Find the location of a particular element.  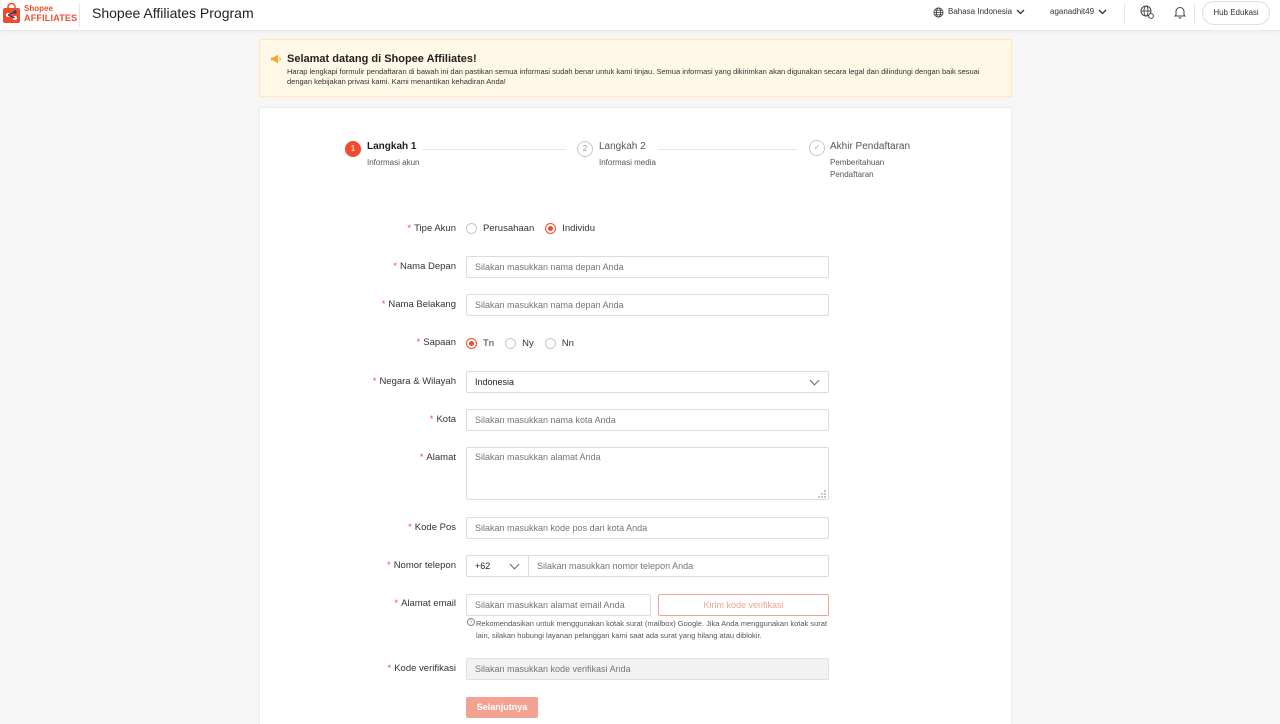

salutation-option-ny: Ny is located at coordinates (519, 343).